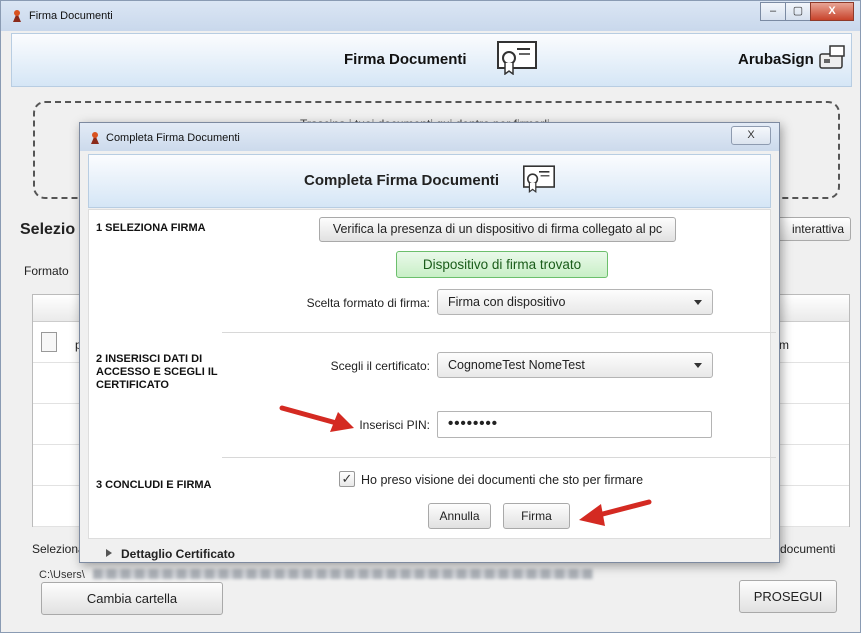 The height and width of the screenshot is (633, 861). I want to click on certificate-details-toggle: Dettaglio Certificato, so click(429, 552).